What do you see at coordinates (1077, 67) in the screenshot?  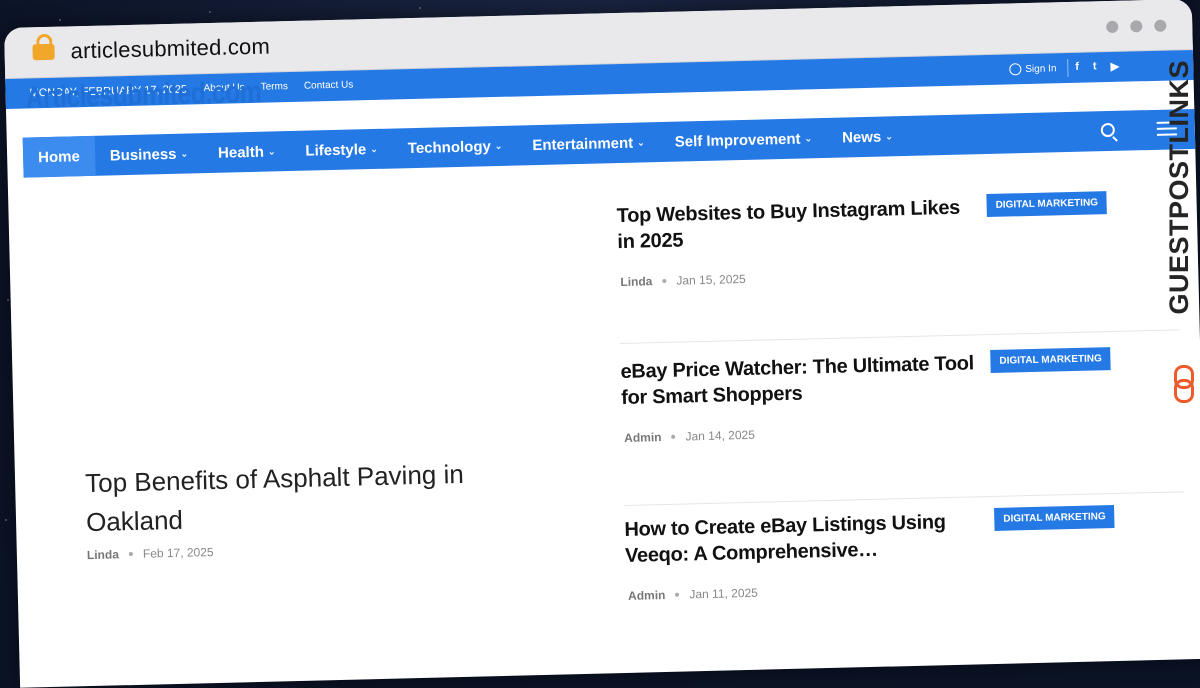 I see `facebook-icon: f` at bounding box center [1077, 67].